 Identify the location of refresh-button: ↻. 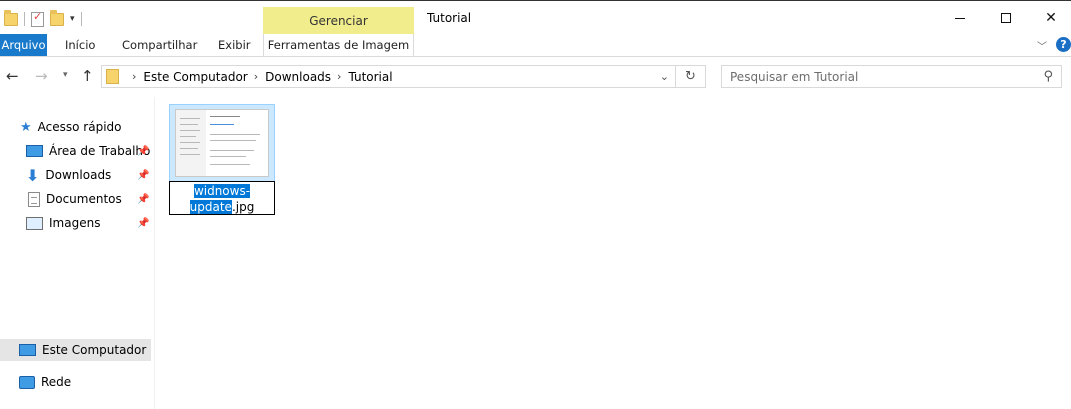
(691, 76).